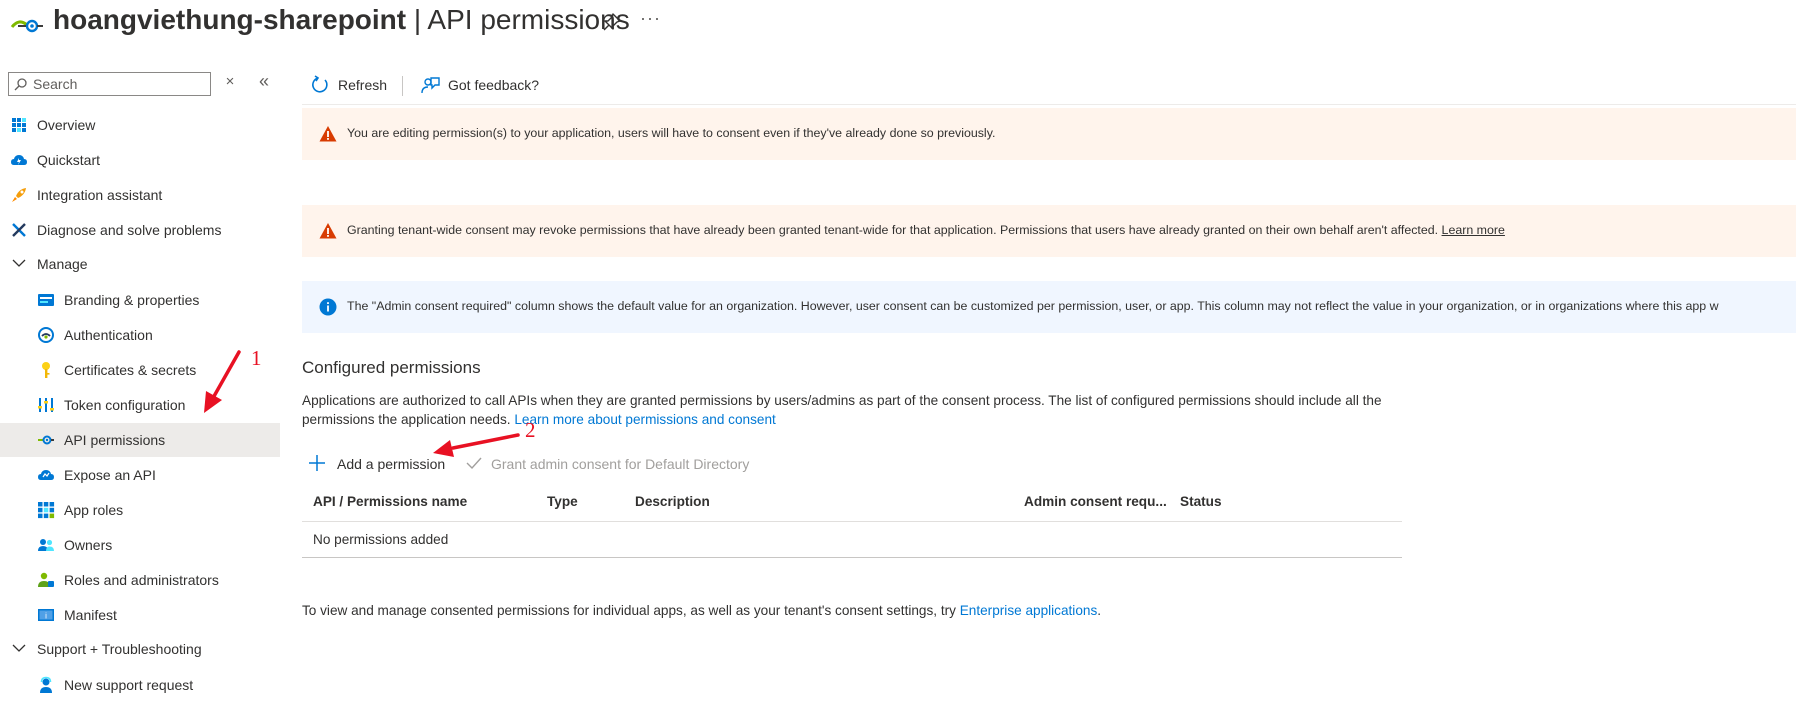 The width and height of the screenshot is (1796, 716). I want to click on sidebar-item-label: Roles and administrators, so click(141, 580).